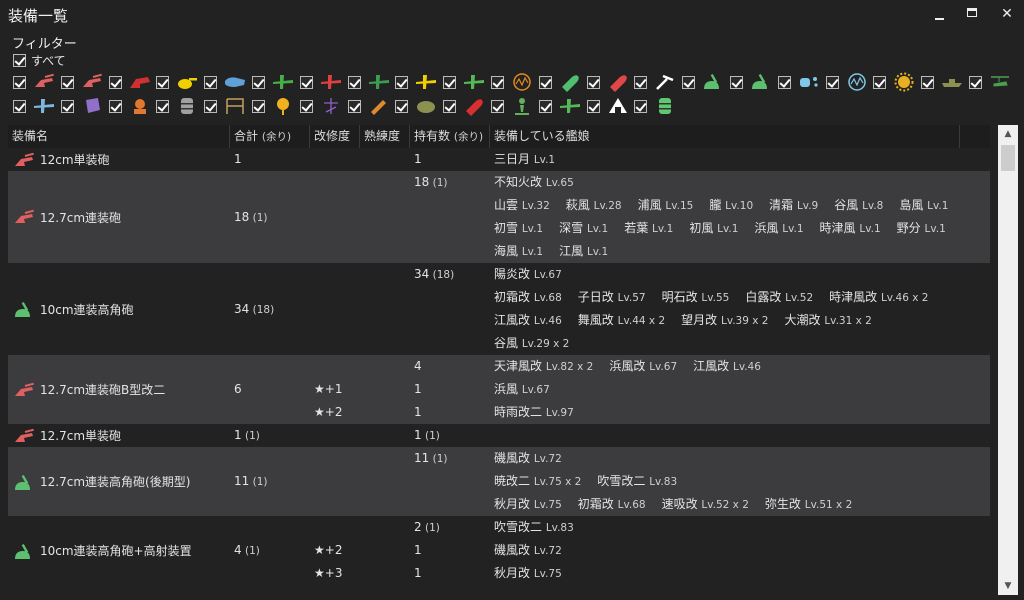  Describe the element at coordinates (562, 106) in the screenshot. I see `filter-item-flying-boat` at that location.